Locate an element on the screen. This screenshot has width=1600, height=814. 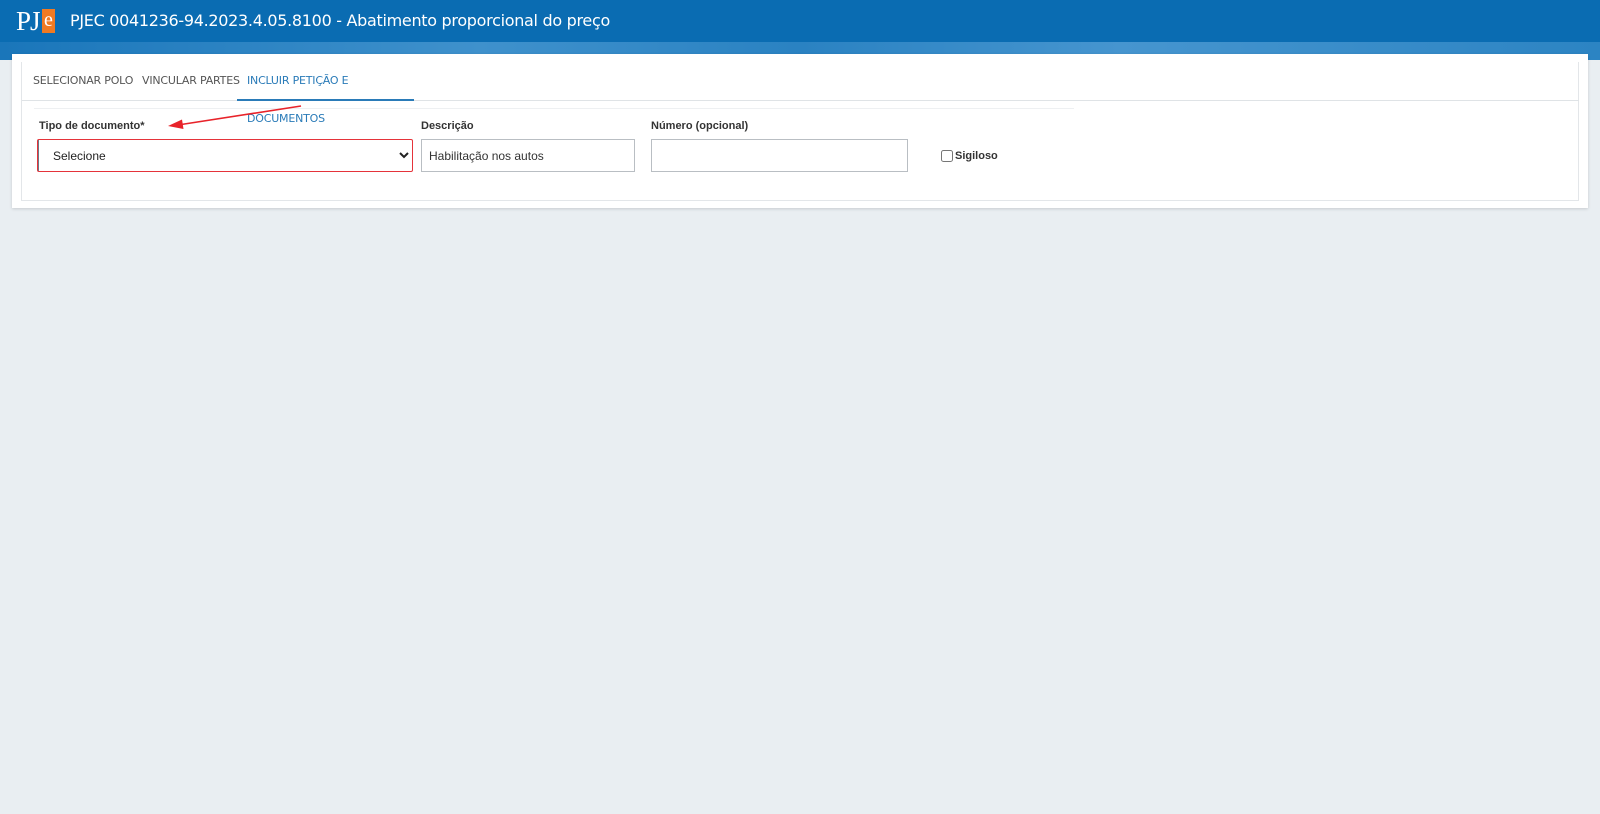
tipo-documento-select: Selecione is located at coordinates (225, 155).